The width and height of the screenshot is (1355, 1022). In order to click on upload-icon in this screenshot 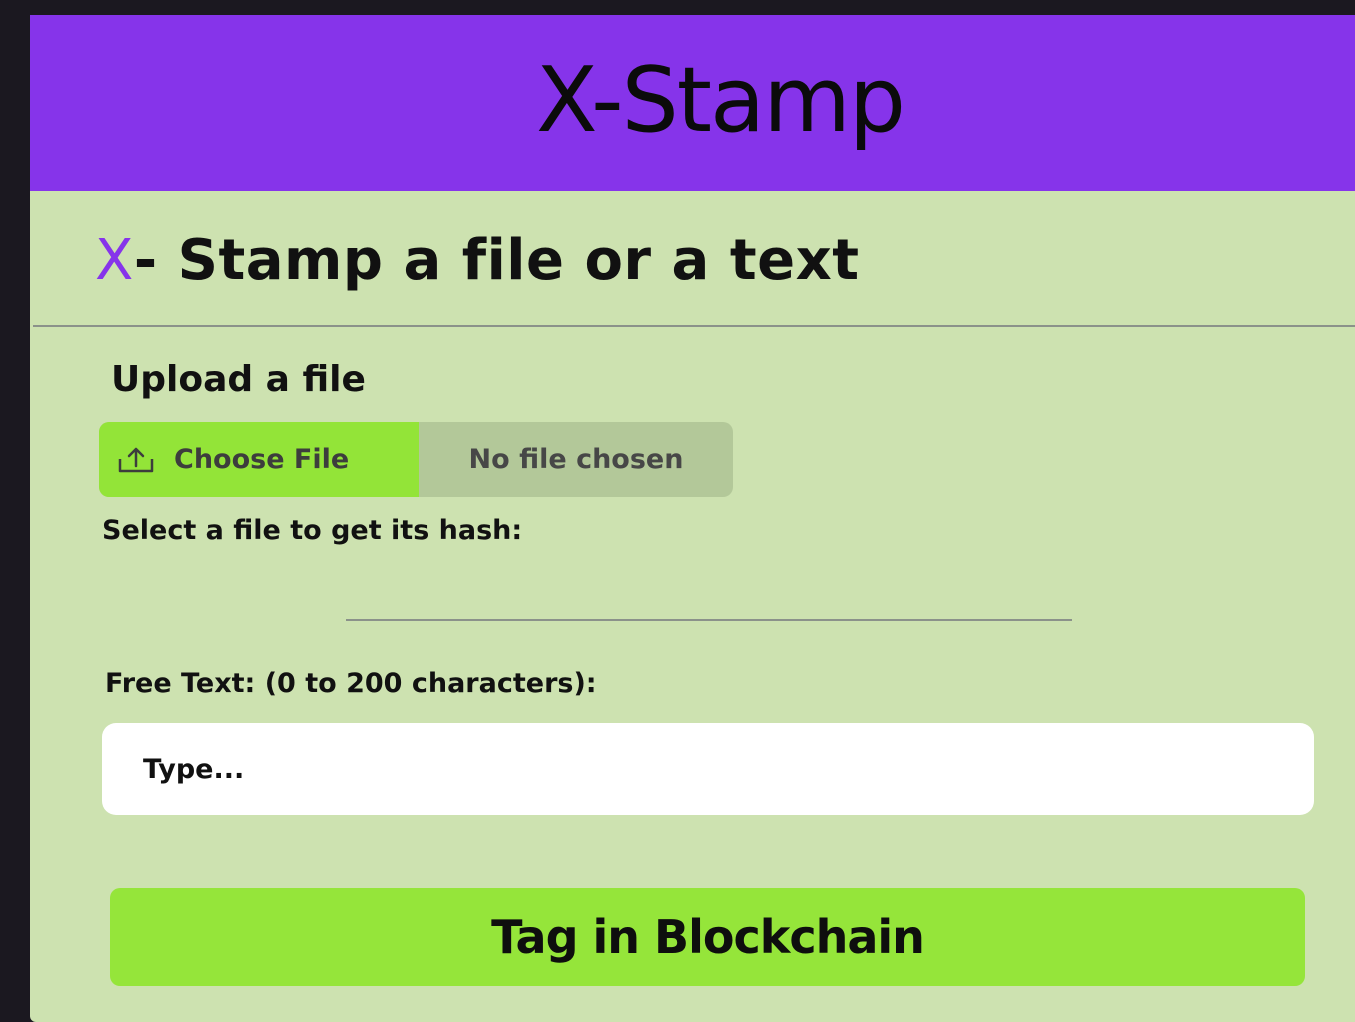, I will do `click(136, 460)`.